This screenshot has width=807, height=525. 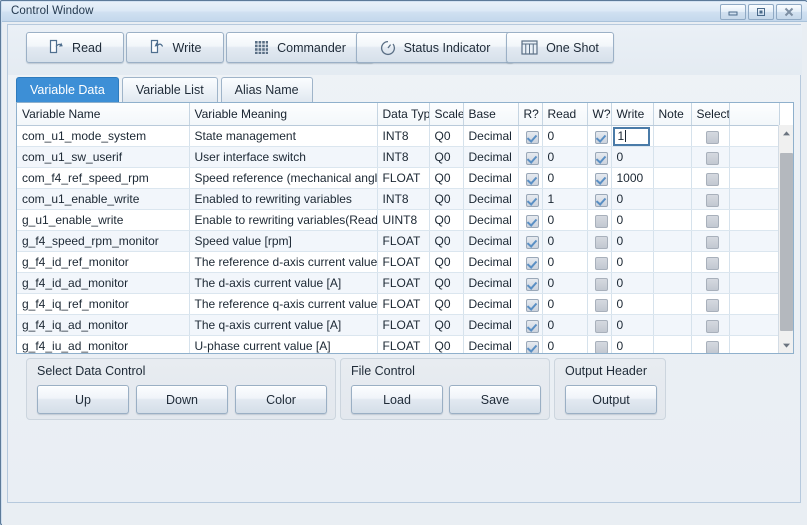 I want to click on down-button: Down, so click(x=182, y=399).